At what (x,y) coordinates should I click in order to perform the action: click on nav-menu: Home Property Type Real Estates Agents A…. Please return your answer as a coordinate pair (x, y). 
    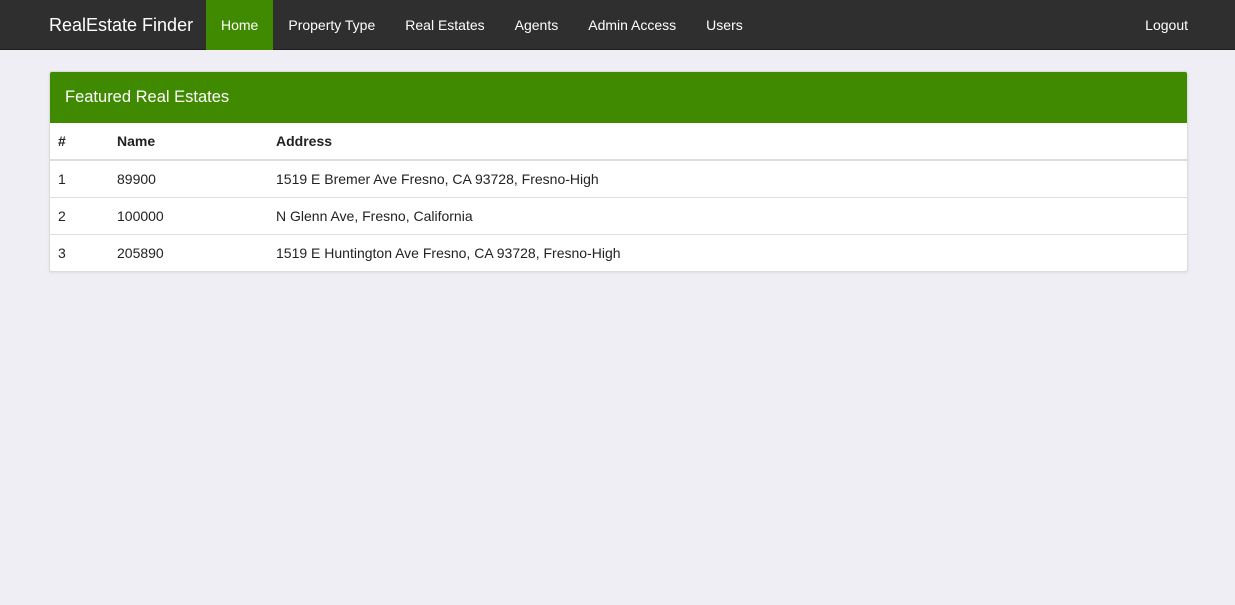
    Looking at the image, I should click on (482, 25).